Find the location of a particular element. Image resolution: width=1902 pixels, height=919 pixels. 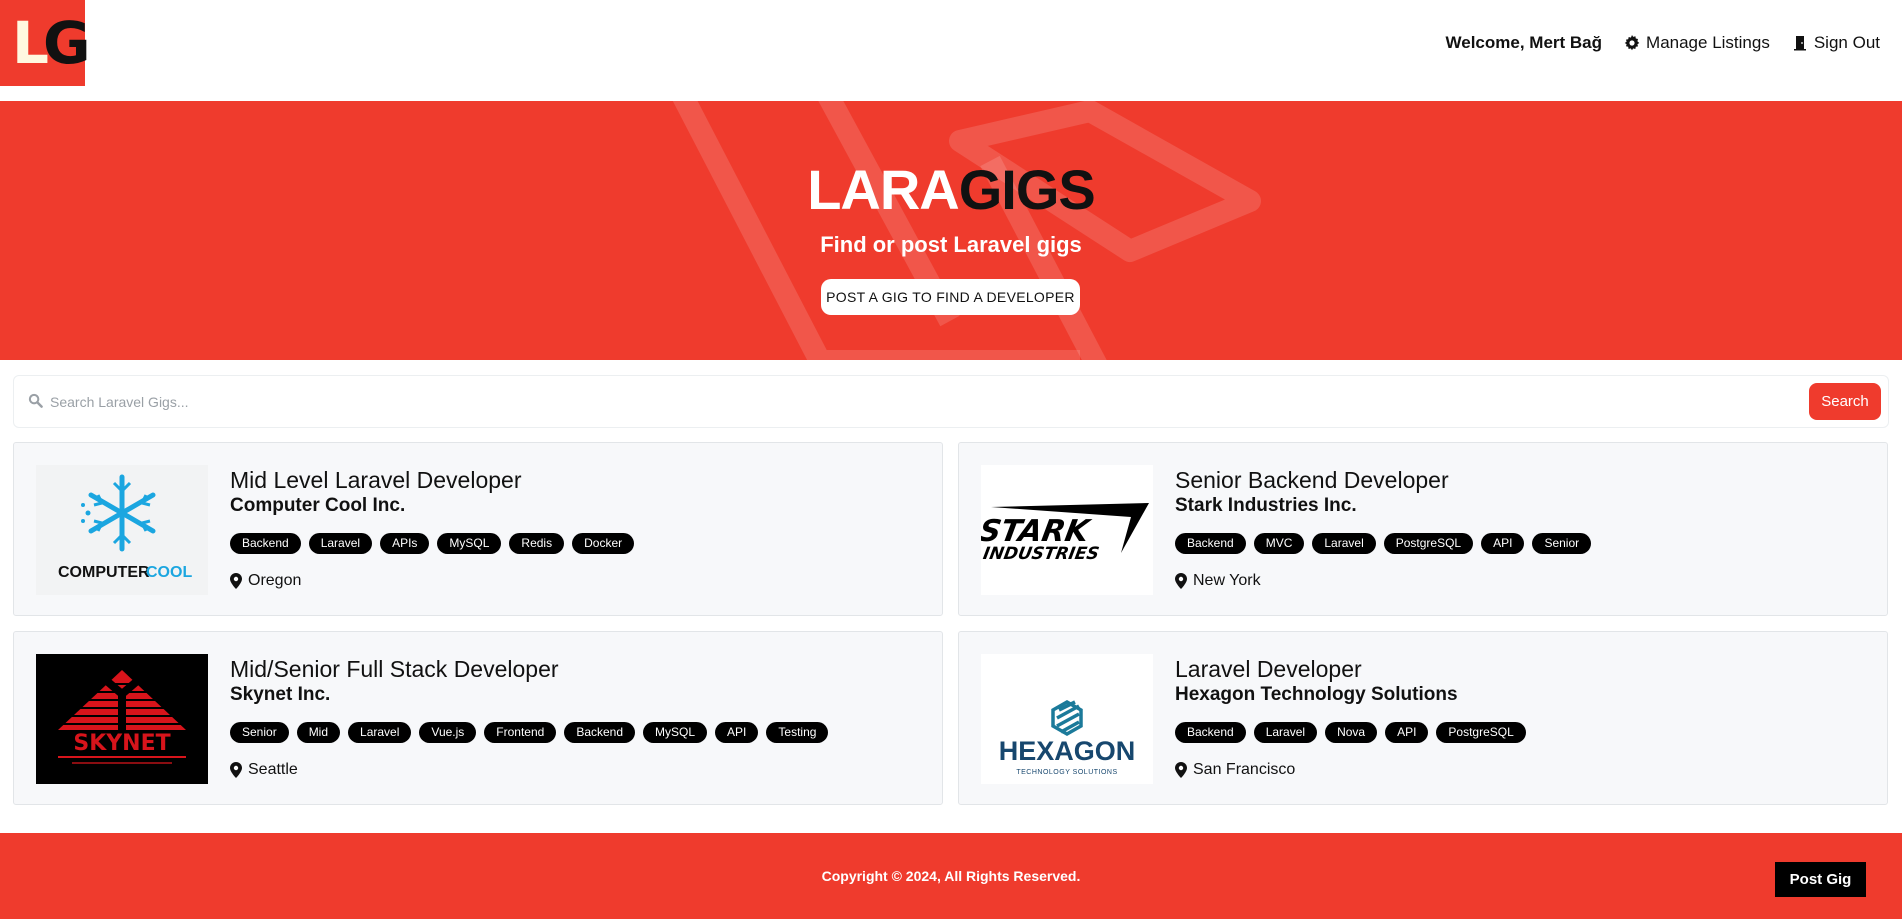

tag: Redis is located at coordinates (537, 543).